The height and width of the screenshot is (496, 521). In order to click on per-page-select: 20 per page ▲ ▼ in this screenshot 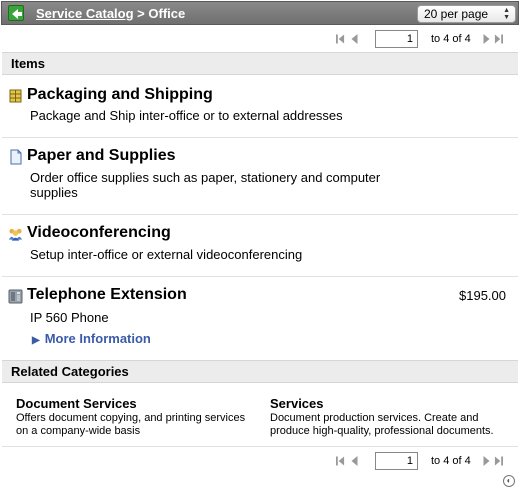, I will do `click(466, 14)`.